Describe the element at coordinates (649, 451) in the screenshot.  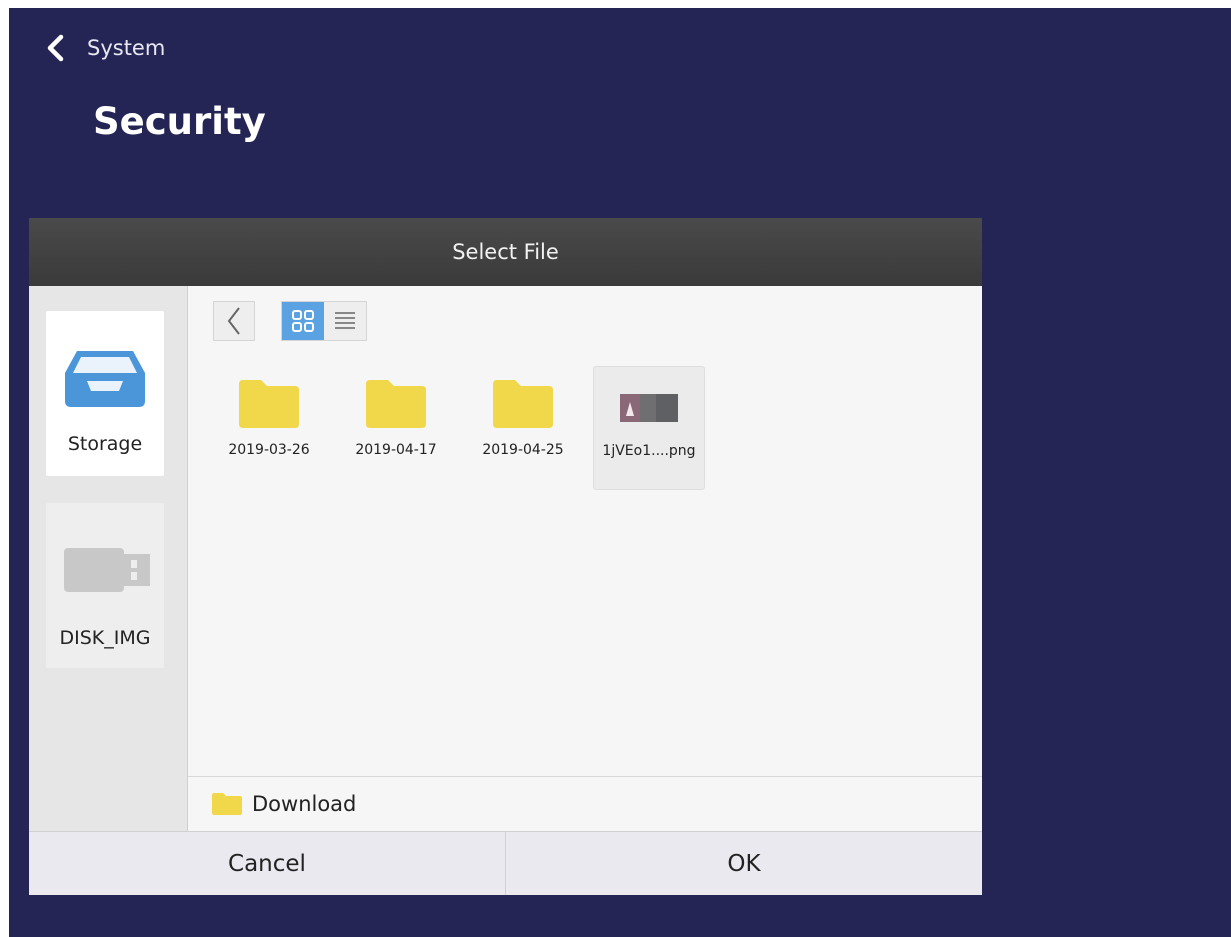
I see `file-label: 1jVEo1....png` at that location.